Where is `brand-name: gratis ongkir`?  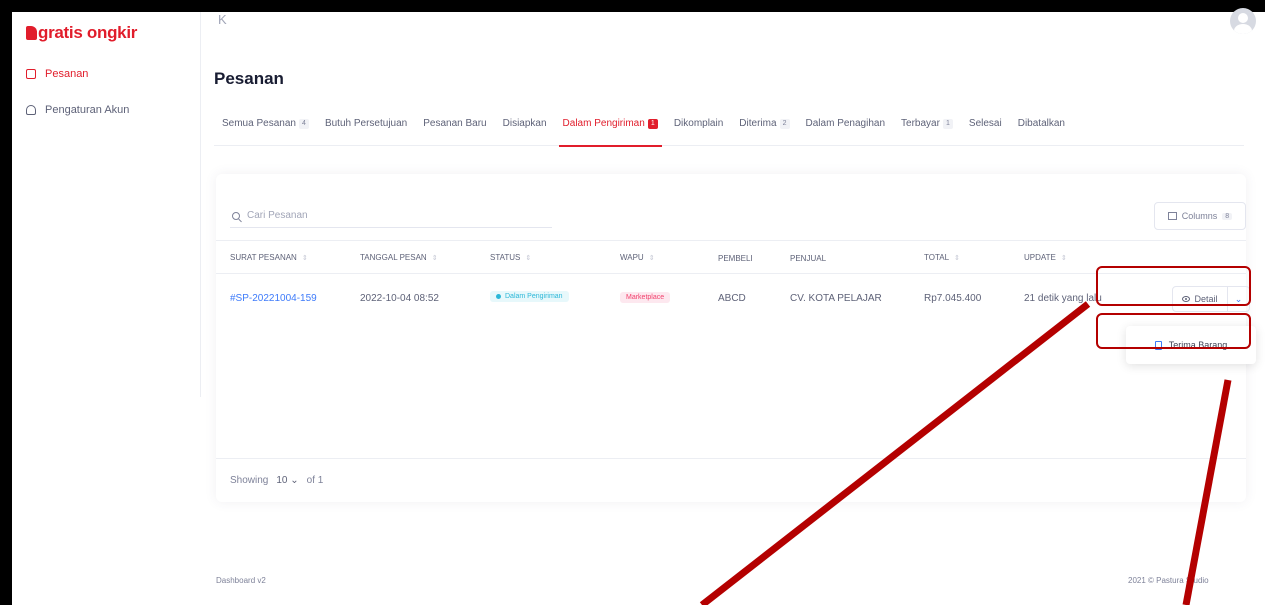 brand-name: gratis ongkir is located at coordinates (88, 32).